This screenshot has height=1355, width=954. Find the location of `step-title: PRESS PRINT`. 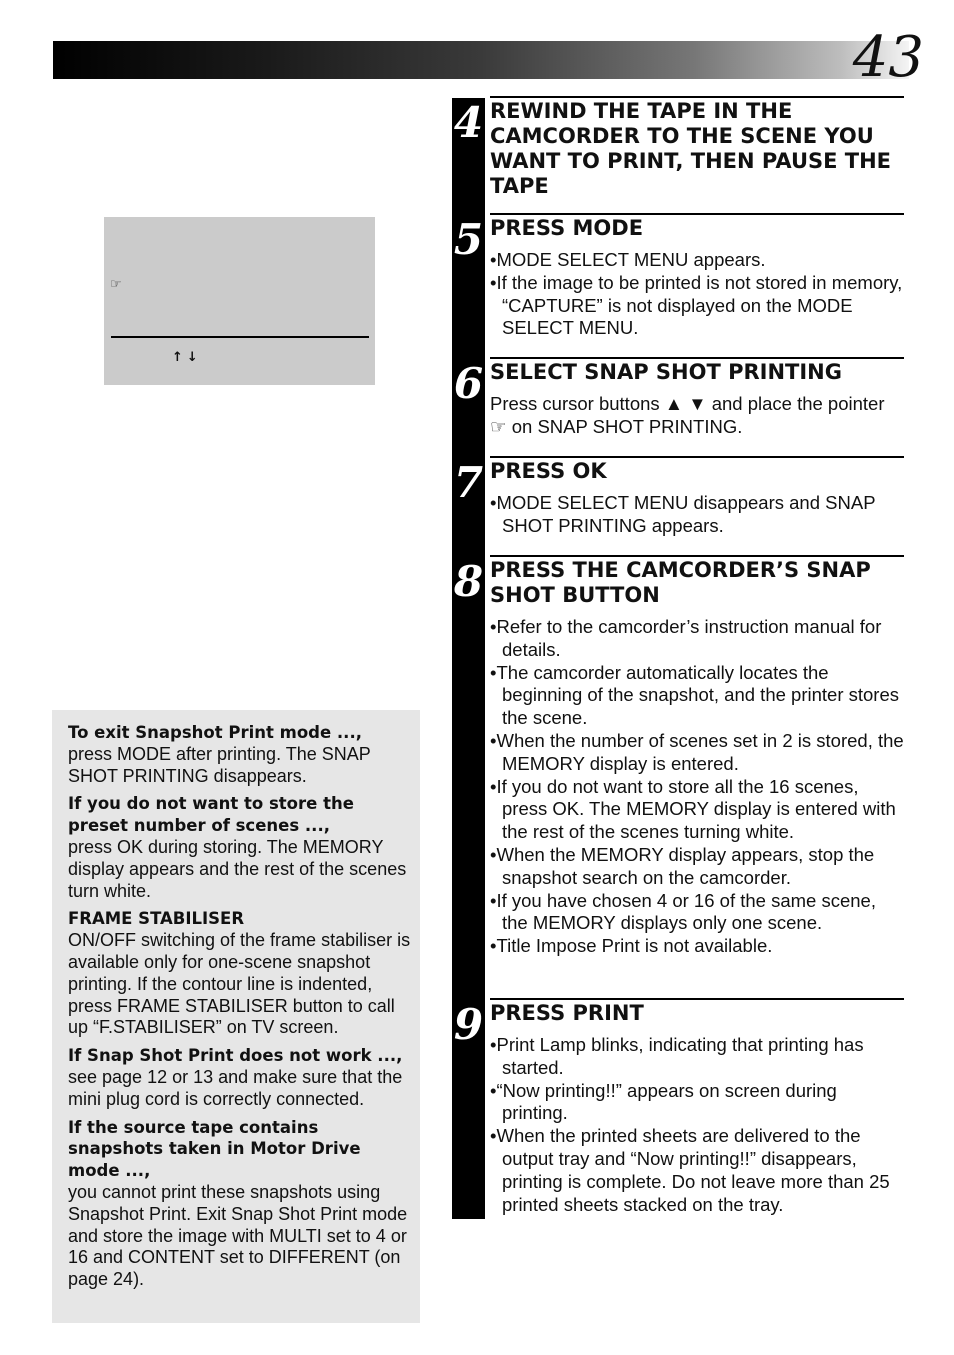

step-title: PRESS PRINT is located at coordinates (567, 1013).